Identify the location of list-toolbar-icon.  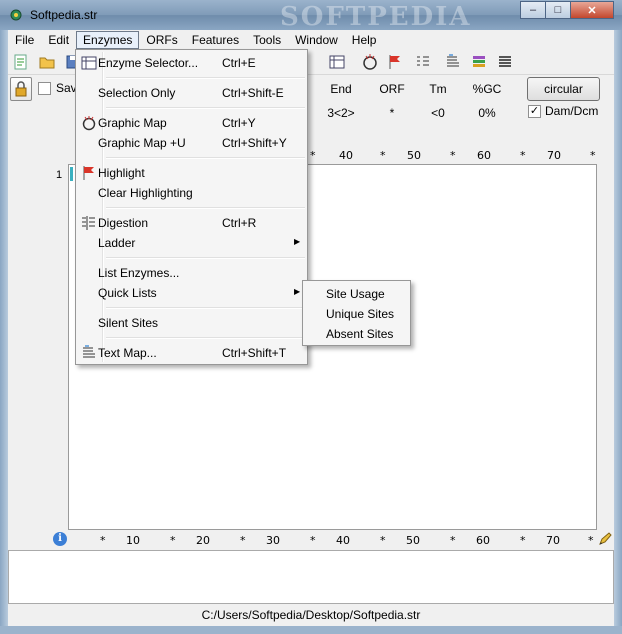
(505, 62).